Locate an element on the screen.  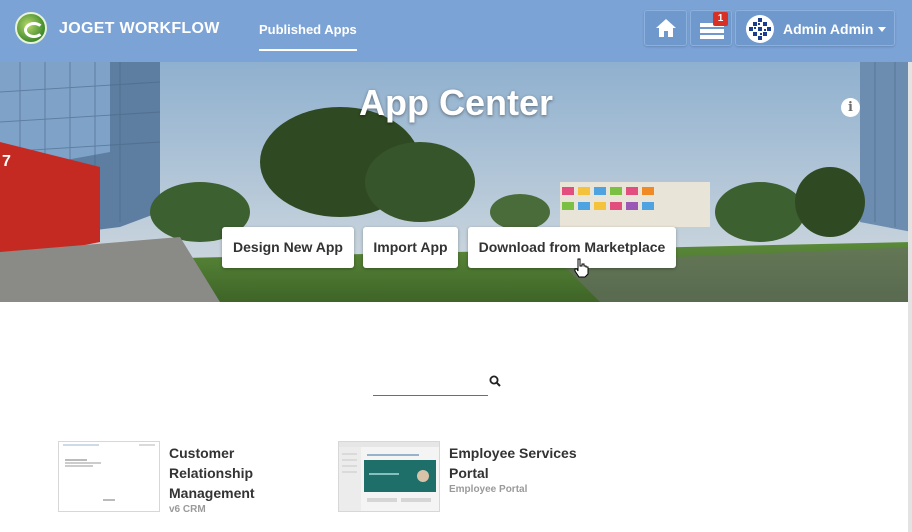
app-name: Employee Services Portal is located at coordinates (519, 463).